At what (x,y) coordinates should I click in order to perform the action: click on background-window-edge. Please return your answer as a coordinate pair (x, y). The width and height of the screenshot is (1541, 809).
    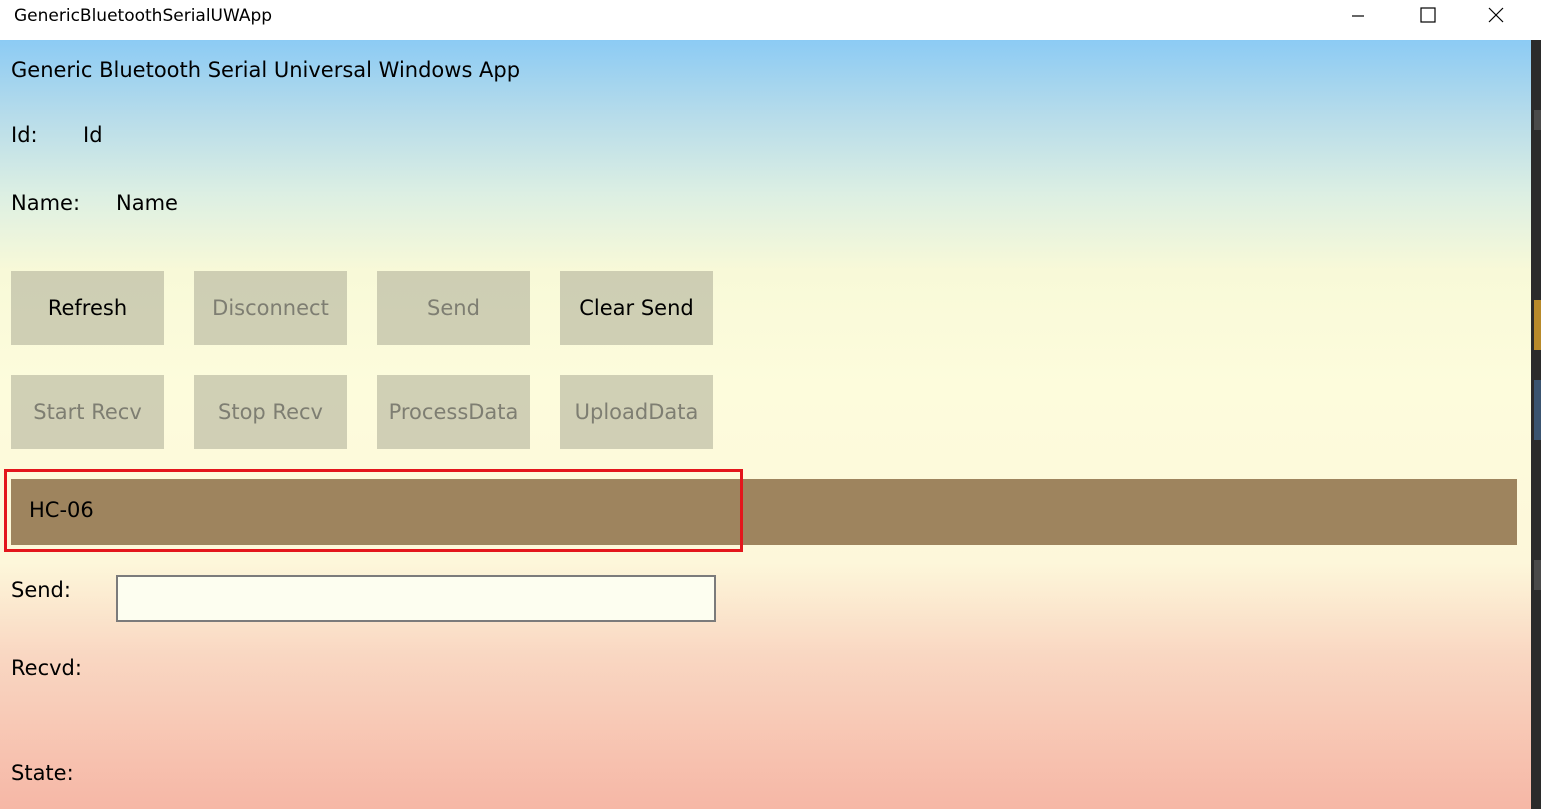
    Looking at the image, I should click on (1536, 404).